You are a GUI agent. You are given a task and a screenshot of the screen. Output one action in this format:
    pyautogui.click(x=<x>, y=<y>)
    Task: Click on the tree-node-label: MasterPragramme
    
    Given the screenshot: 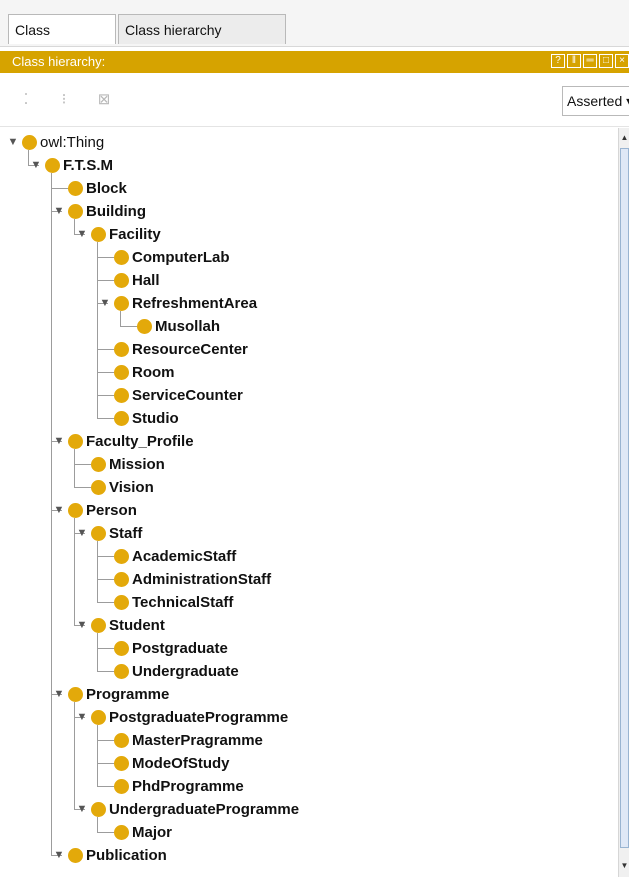 What is the action you would take?
    pyautogui.click(x=197, y=740)
    